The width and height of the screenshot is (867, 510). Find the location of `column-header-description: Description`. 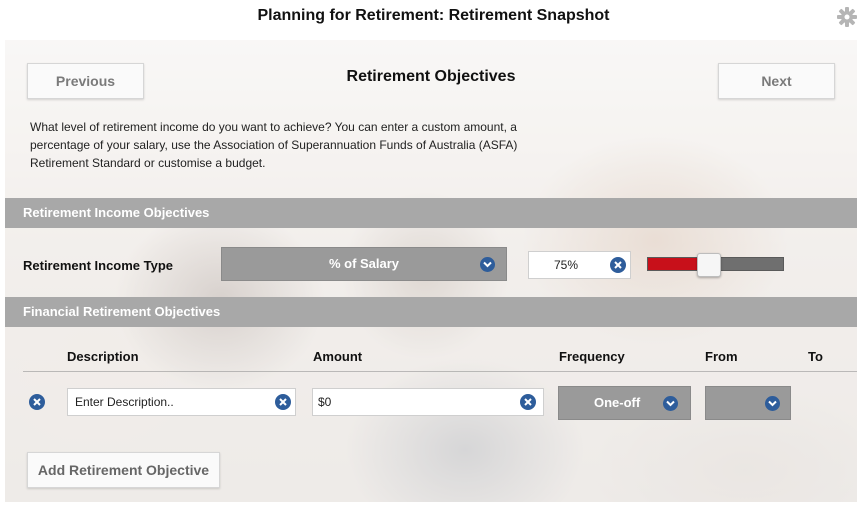

column-header-description: Description is located at coordinates (103, 356).